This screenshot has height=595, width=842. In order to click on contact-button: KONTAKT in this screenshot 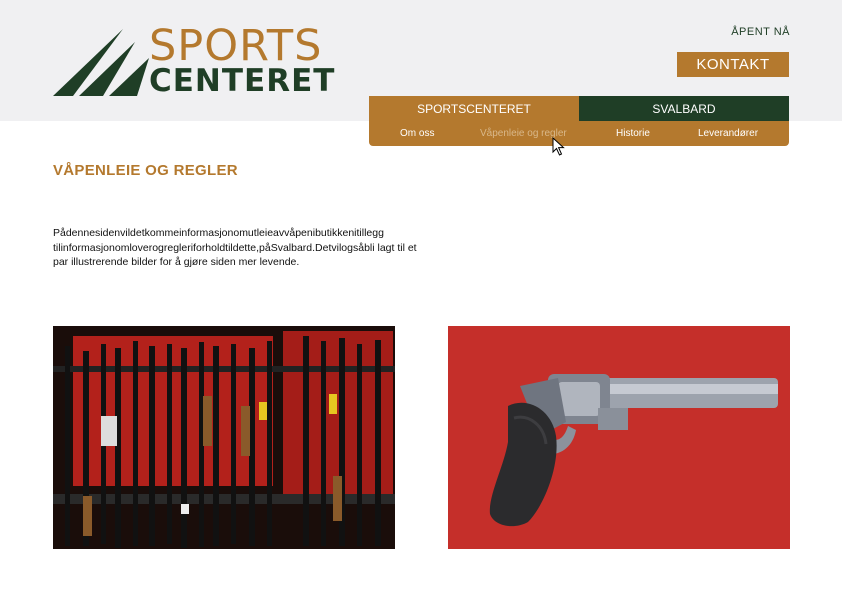, I will do `click(733, 64)`.